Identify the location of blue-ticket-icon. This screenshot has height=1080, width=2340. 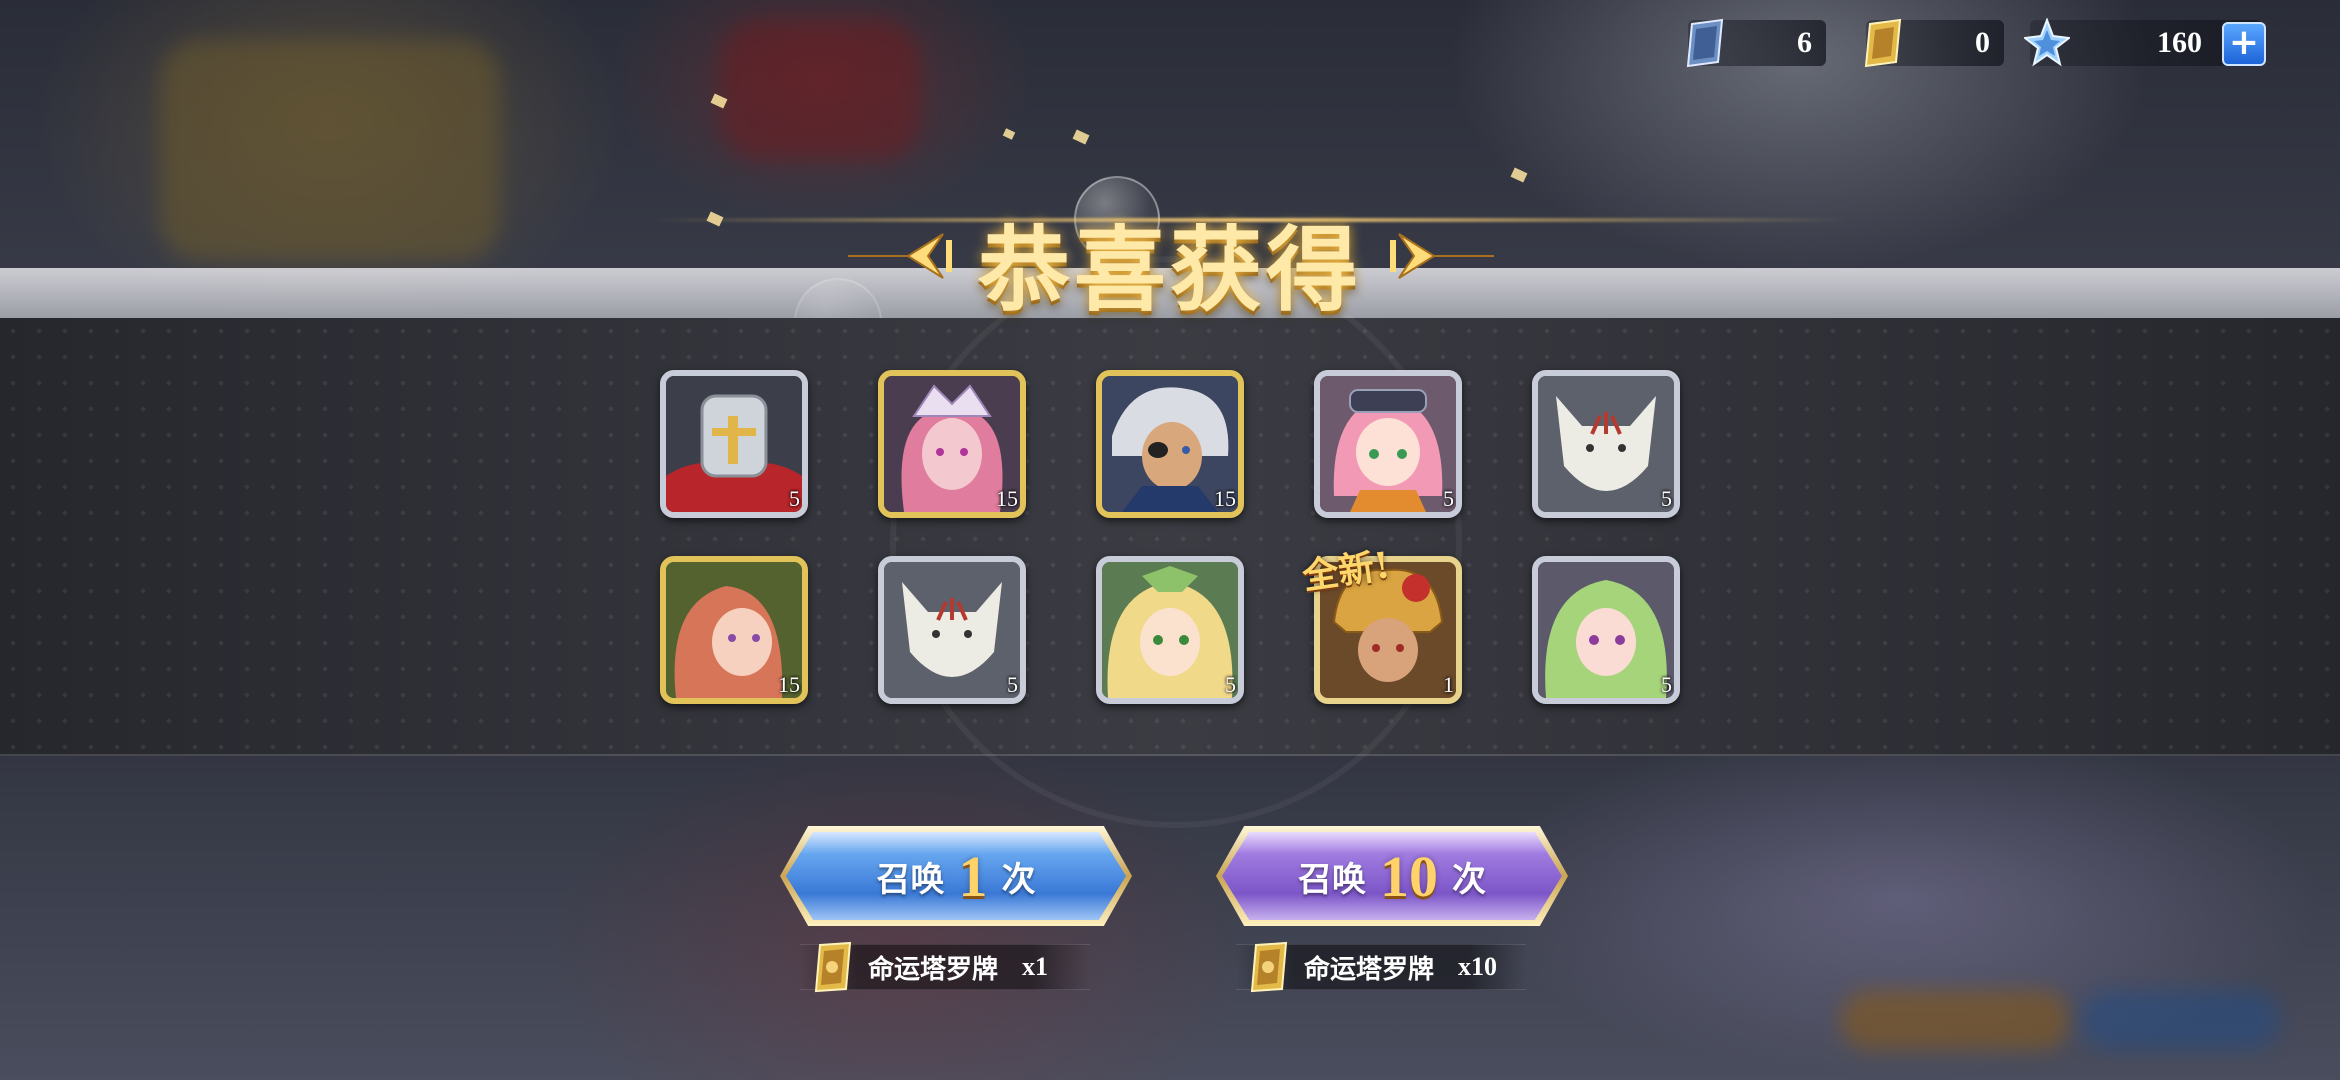
(1705, 43).